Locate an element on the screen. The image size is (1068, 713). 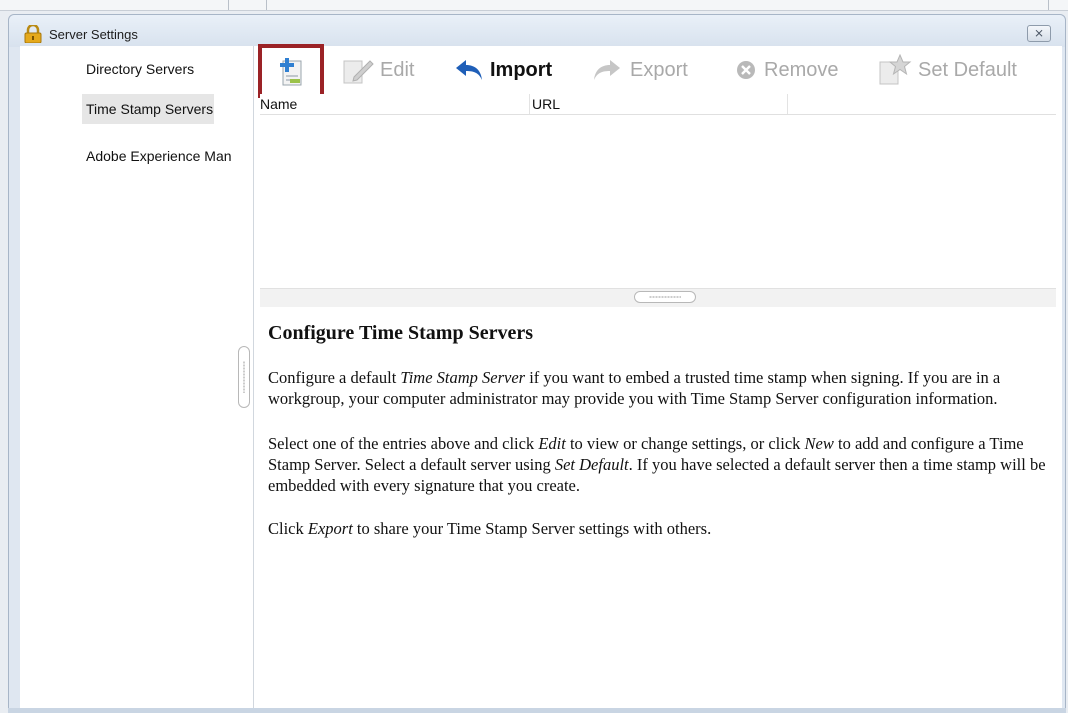
remove-button: Remove is located at coordinates (786, 70).